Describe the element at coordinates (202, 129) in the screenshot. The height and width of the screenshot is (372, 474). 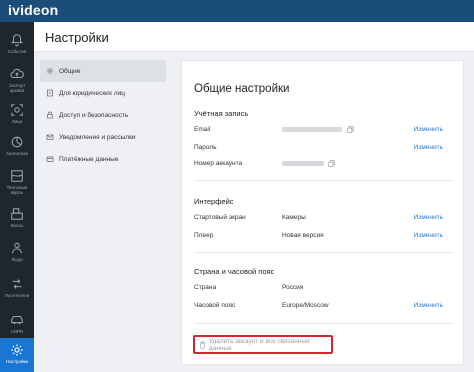
I see `email-label: Email` at that location.